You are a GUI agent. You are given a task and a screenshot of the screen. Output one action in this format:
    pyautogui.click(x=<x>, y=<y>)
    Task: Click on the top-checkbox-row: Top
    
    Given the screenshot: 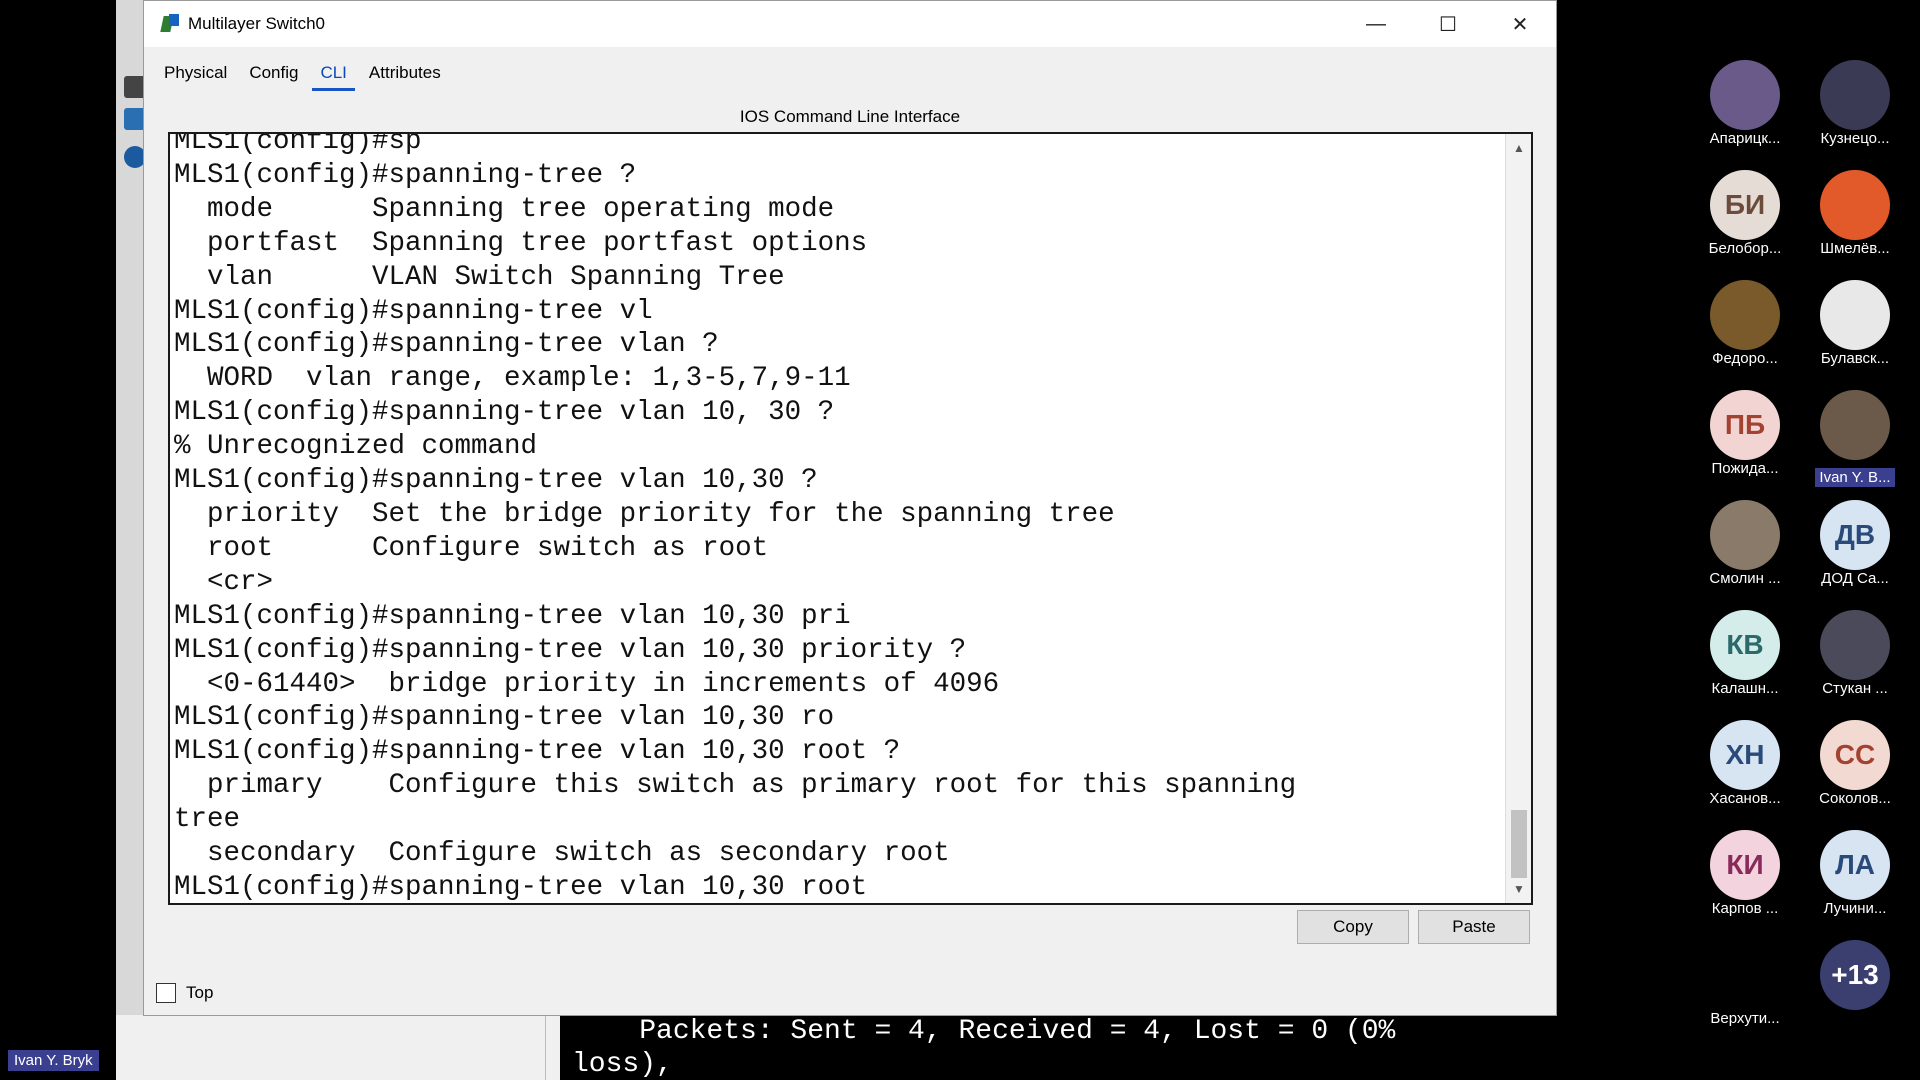 What is the action you would take?
    pyautogui.click(x=184, y=993)
    